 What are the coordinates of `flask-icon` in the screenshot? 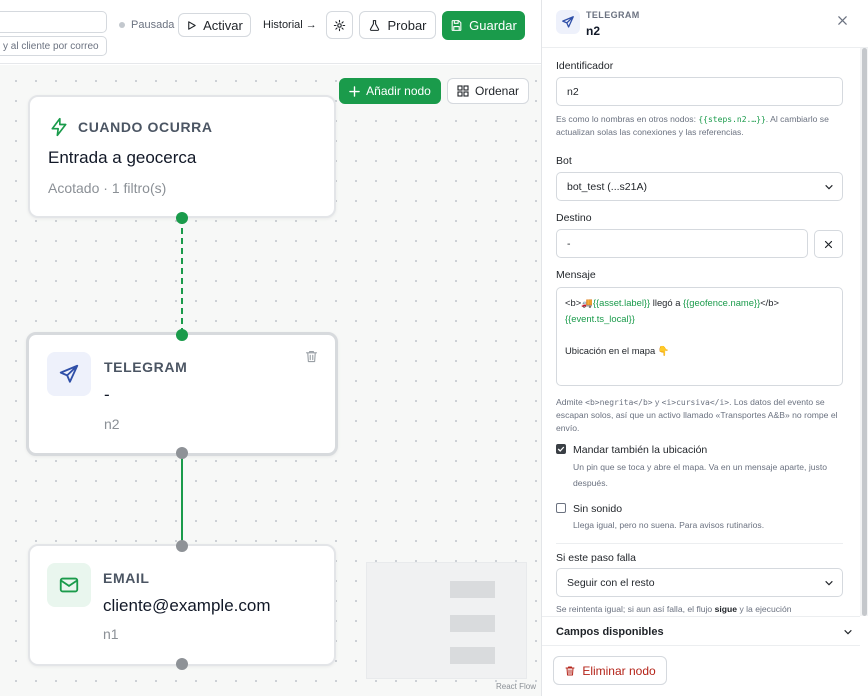 It's located at (375, 25).